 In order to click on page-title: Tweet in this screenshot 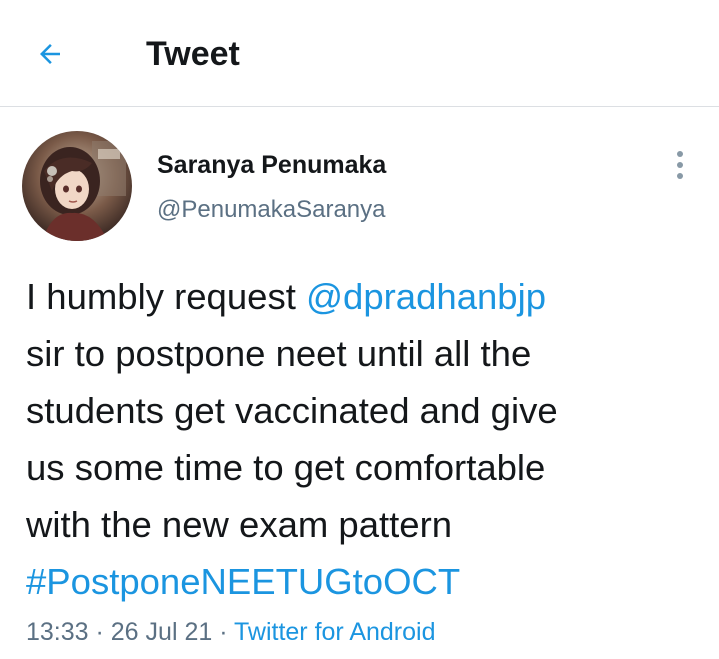, I will do `click(193, 54)`.